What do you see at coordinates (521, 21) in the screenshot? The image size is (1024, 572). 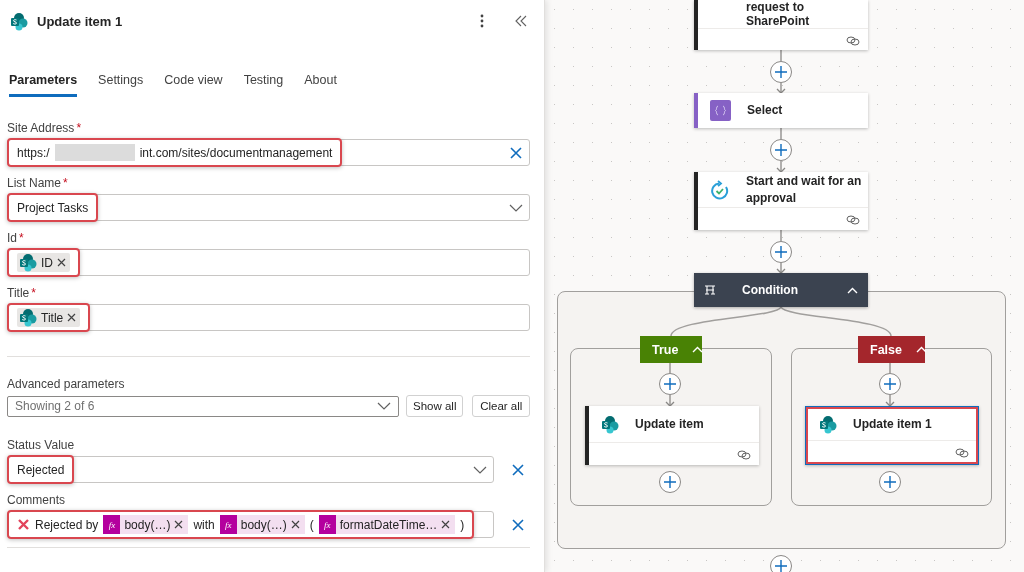 I see `double-chevron-left-icon` at bounding box center [521, 21].